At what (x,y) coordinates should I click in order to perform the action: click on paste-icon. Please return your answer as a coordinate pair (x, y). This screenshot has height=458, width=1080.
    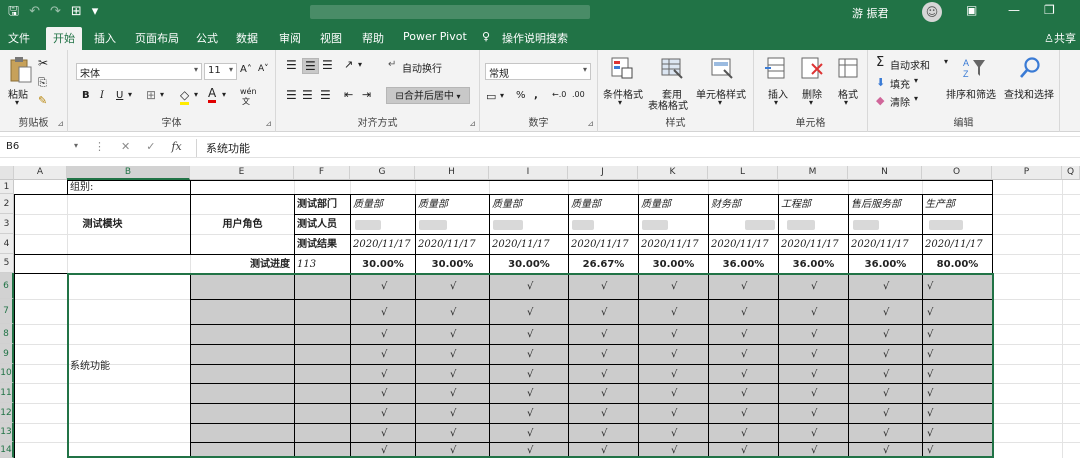
    Looking at the image, I should click on (21, 70).